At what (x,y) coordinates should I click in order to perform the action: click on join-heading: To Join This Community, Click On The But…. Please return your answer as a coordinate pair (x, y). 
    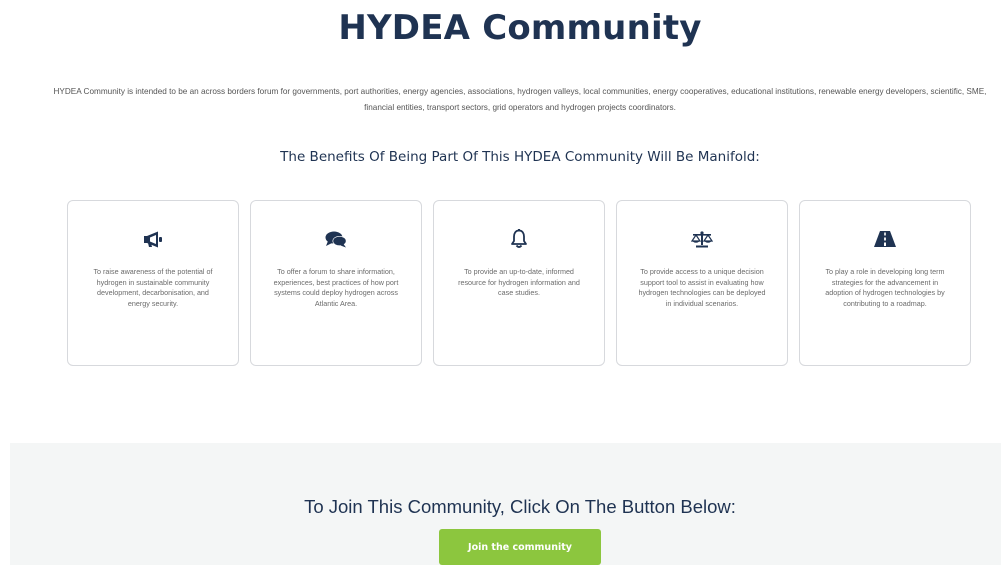
    Looking at the image, I should click on (520, 506).